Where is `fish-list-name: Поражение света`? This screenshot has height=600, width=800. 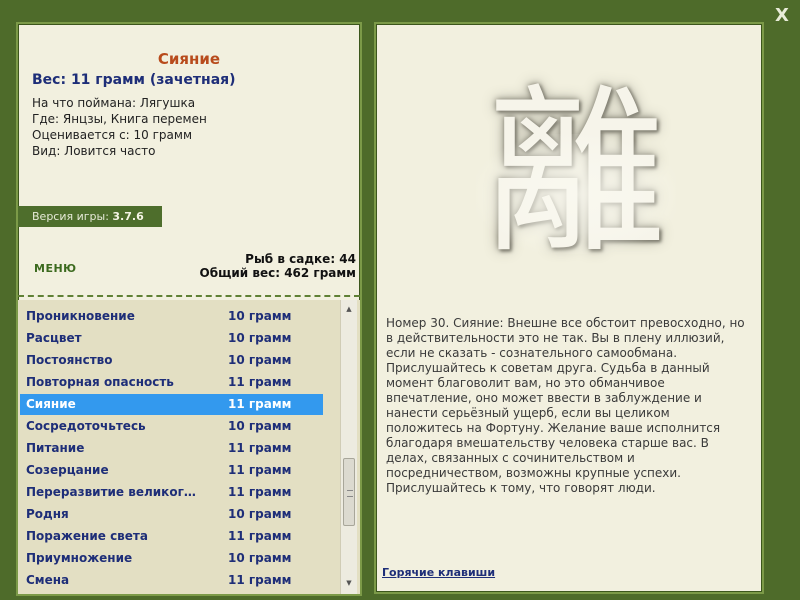
fish-list-name: Поражение света is located at coordinates (87, 536).